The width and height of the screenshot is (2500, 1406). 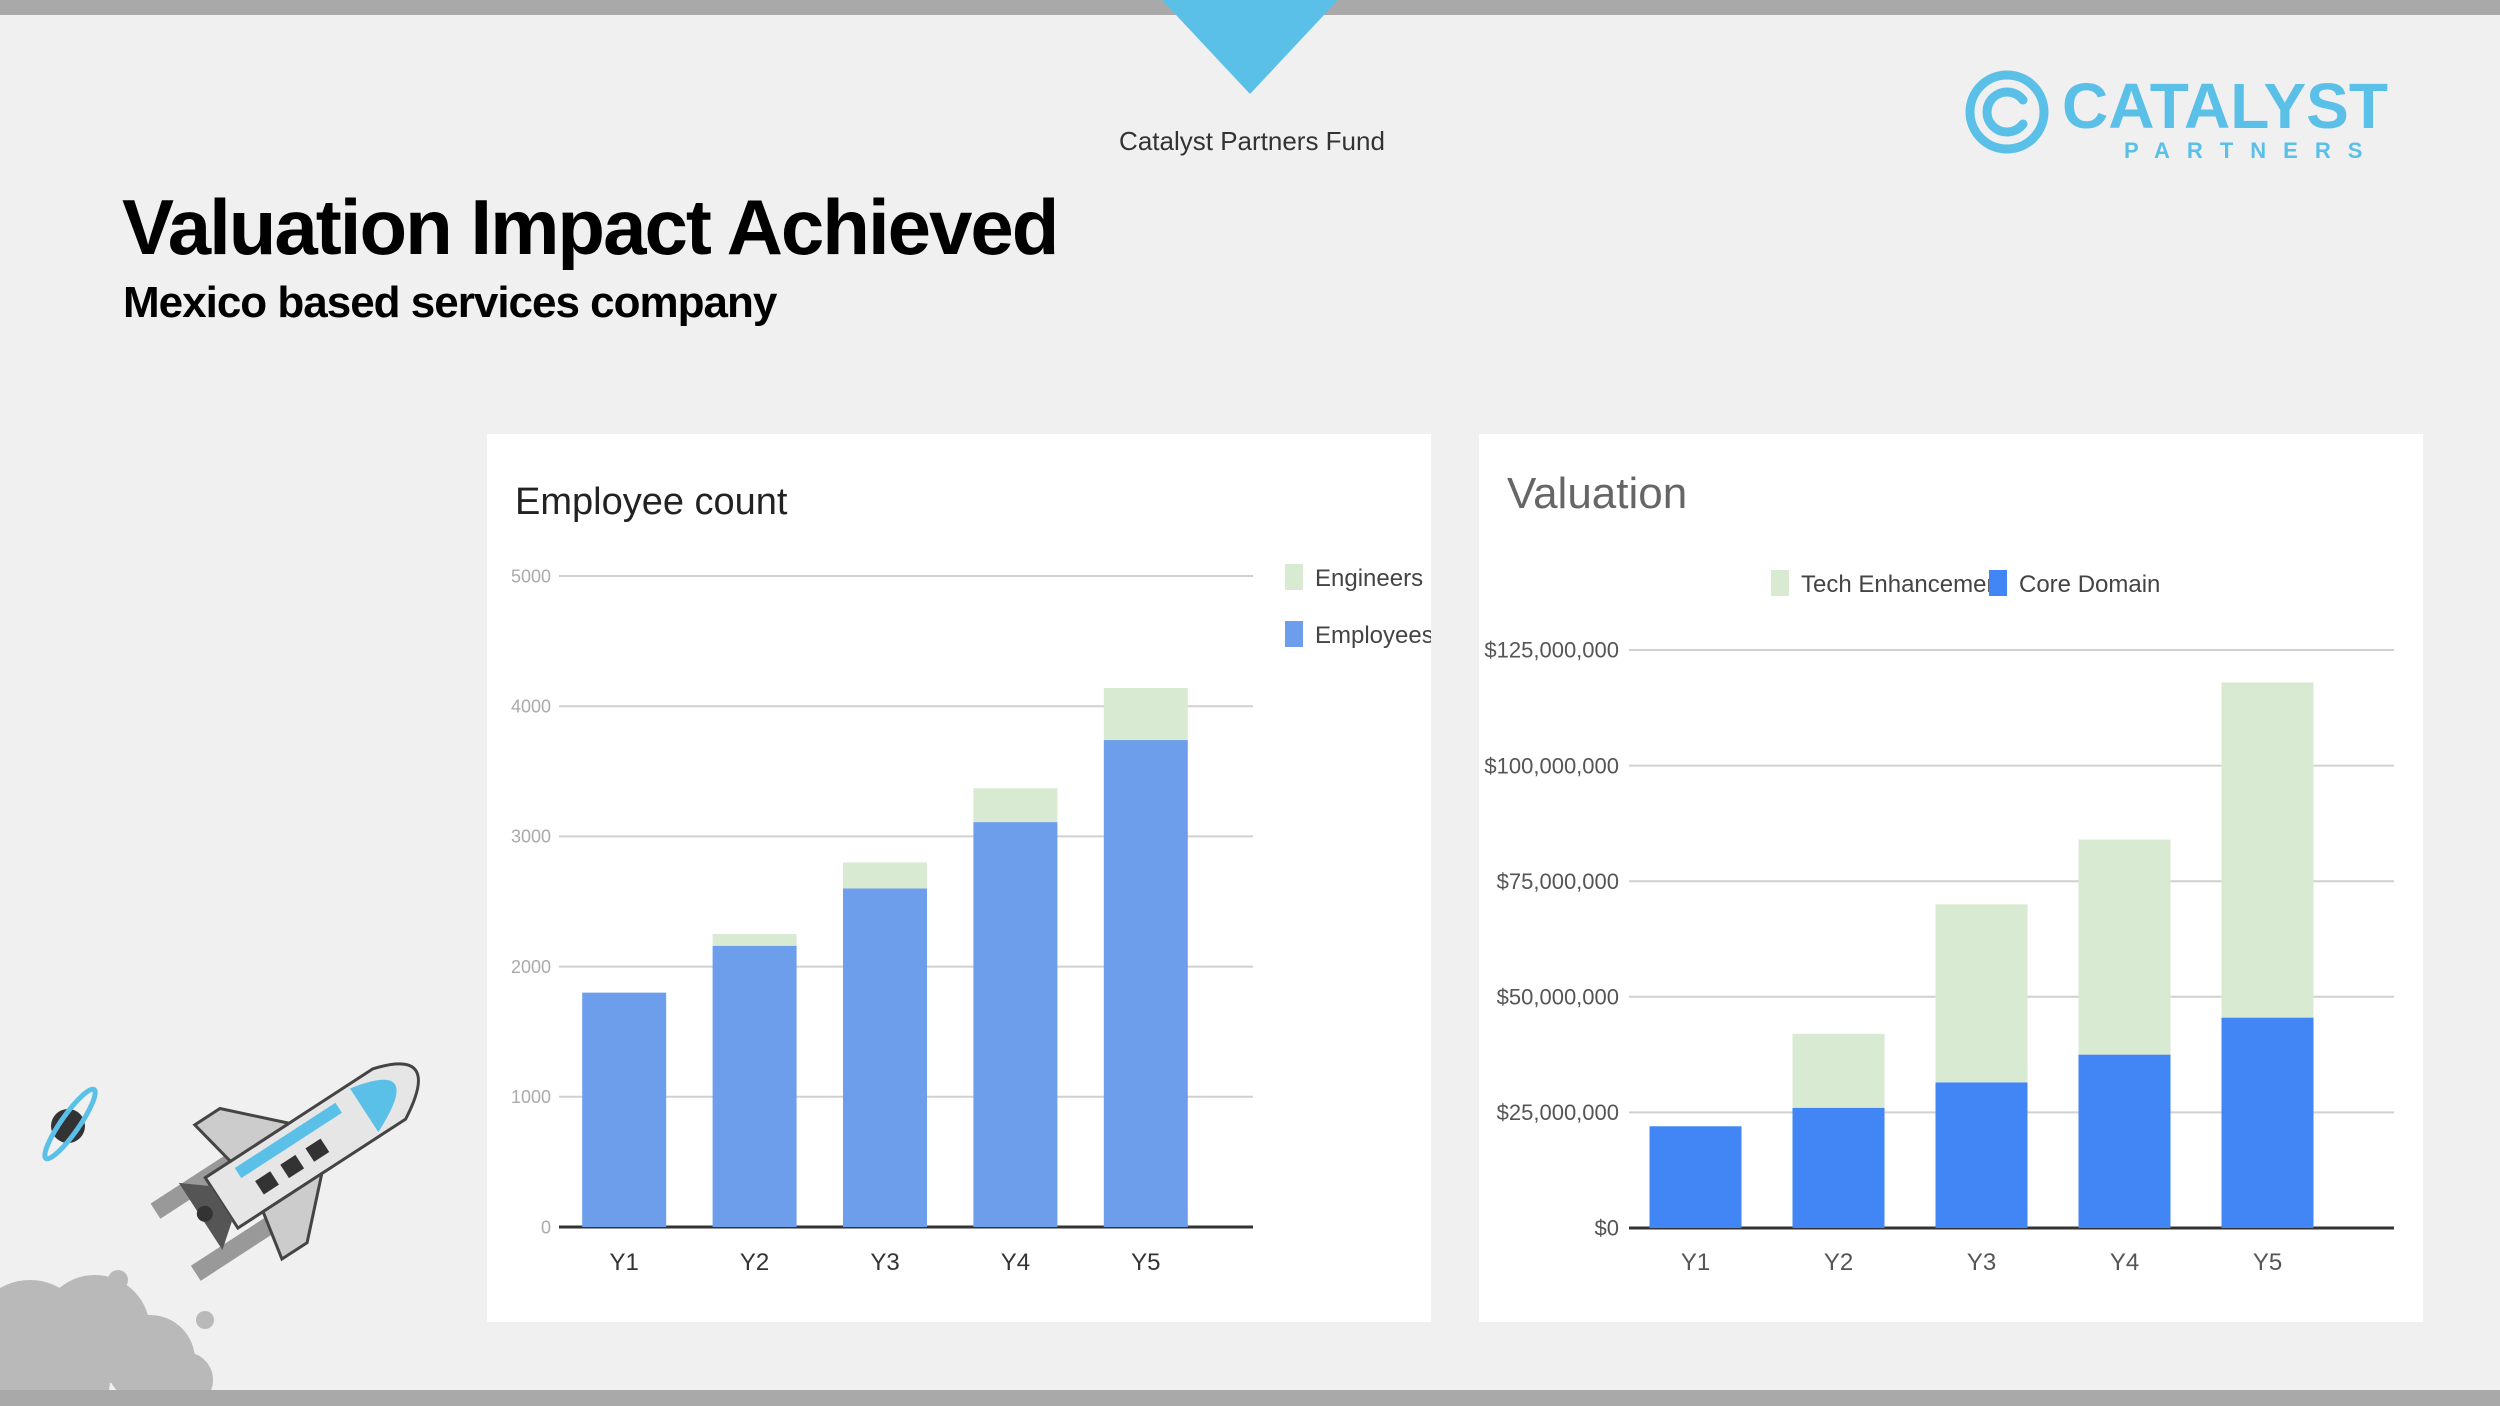 I want to click on y-tick-label: 4000, so click(x=531, y=707).